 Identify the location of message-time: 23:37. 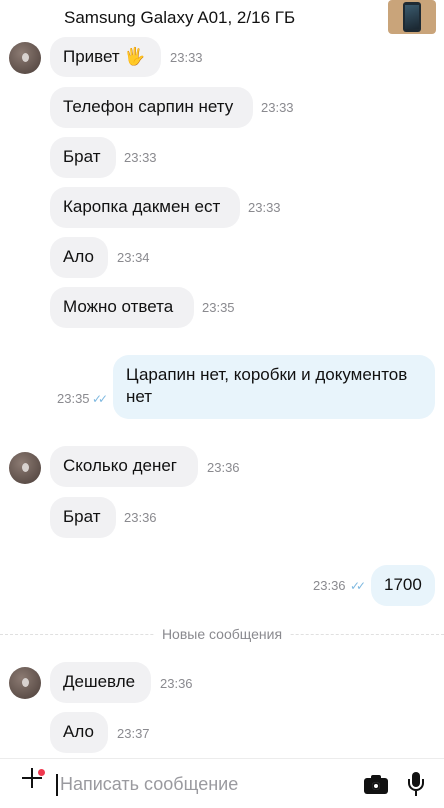
(133, 733).